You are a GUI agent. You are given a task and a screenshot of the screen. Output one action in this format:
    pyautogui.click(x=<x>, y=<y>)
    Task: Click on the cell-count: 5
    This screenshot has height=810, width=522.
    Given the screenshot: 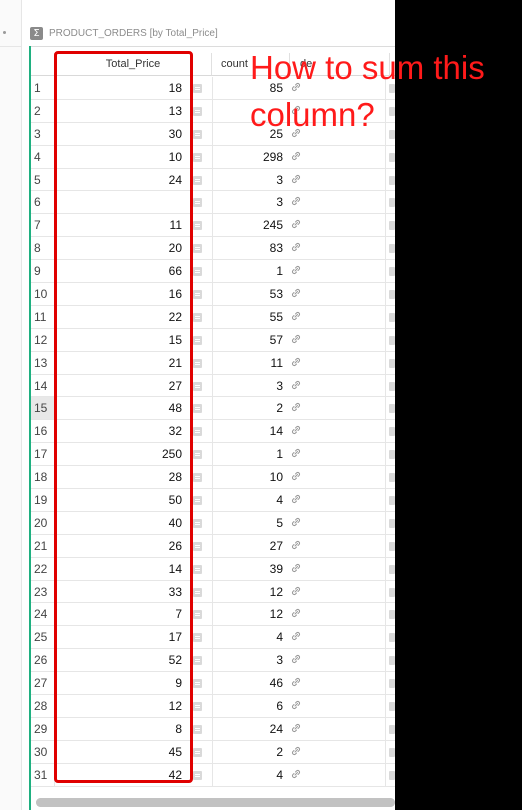 What is the action you would take?
    pyautogui.click(x=248, y=523)
    